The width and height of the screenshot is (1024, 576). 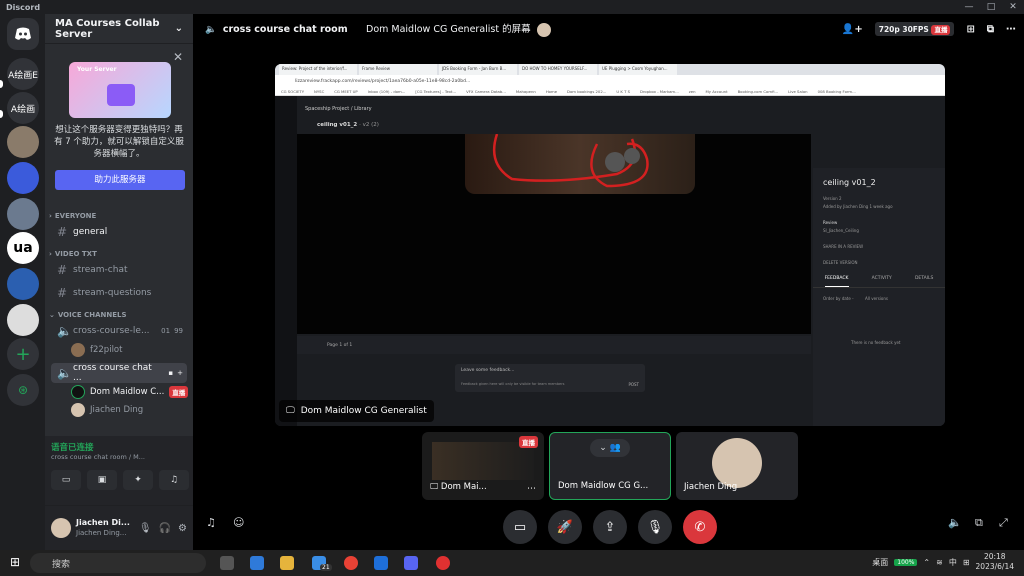 What do you see at coordinates (165, 528) in the screenshot?
I see `headphones-icon: 🎧` at bounding box center [165, 528].